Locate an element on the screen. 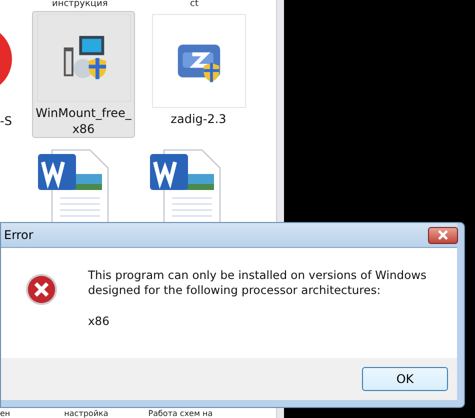 Image resolution: width=475 pixels, height=418 pixels. window-title: Error is located at coordinates (19, 235).